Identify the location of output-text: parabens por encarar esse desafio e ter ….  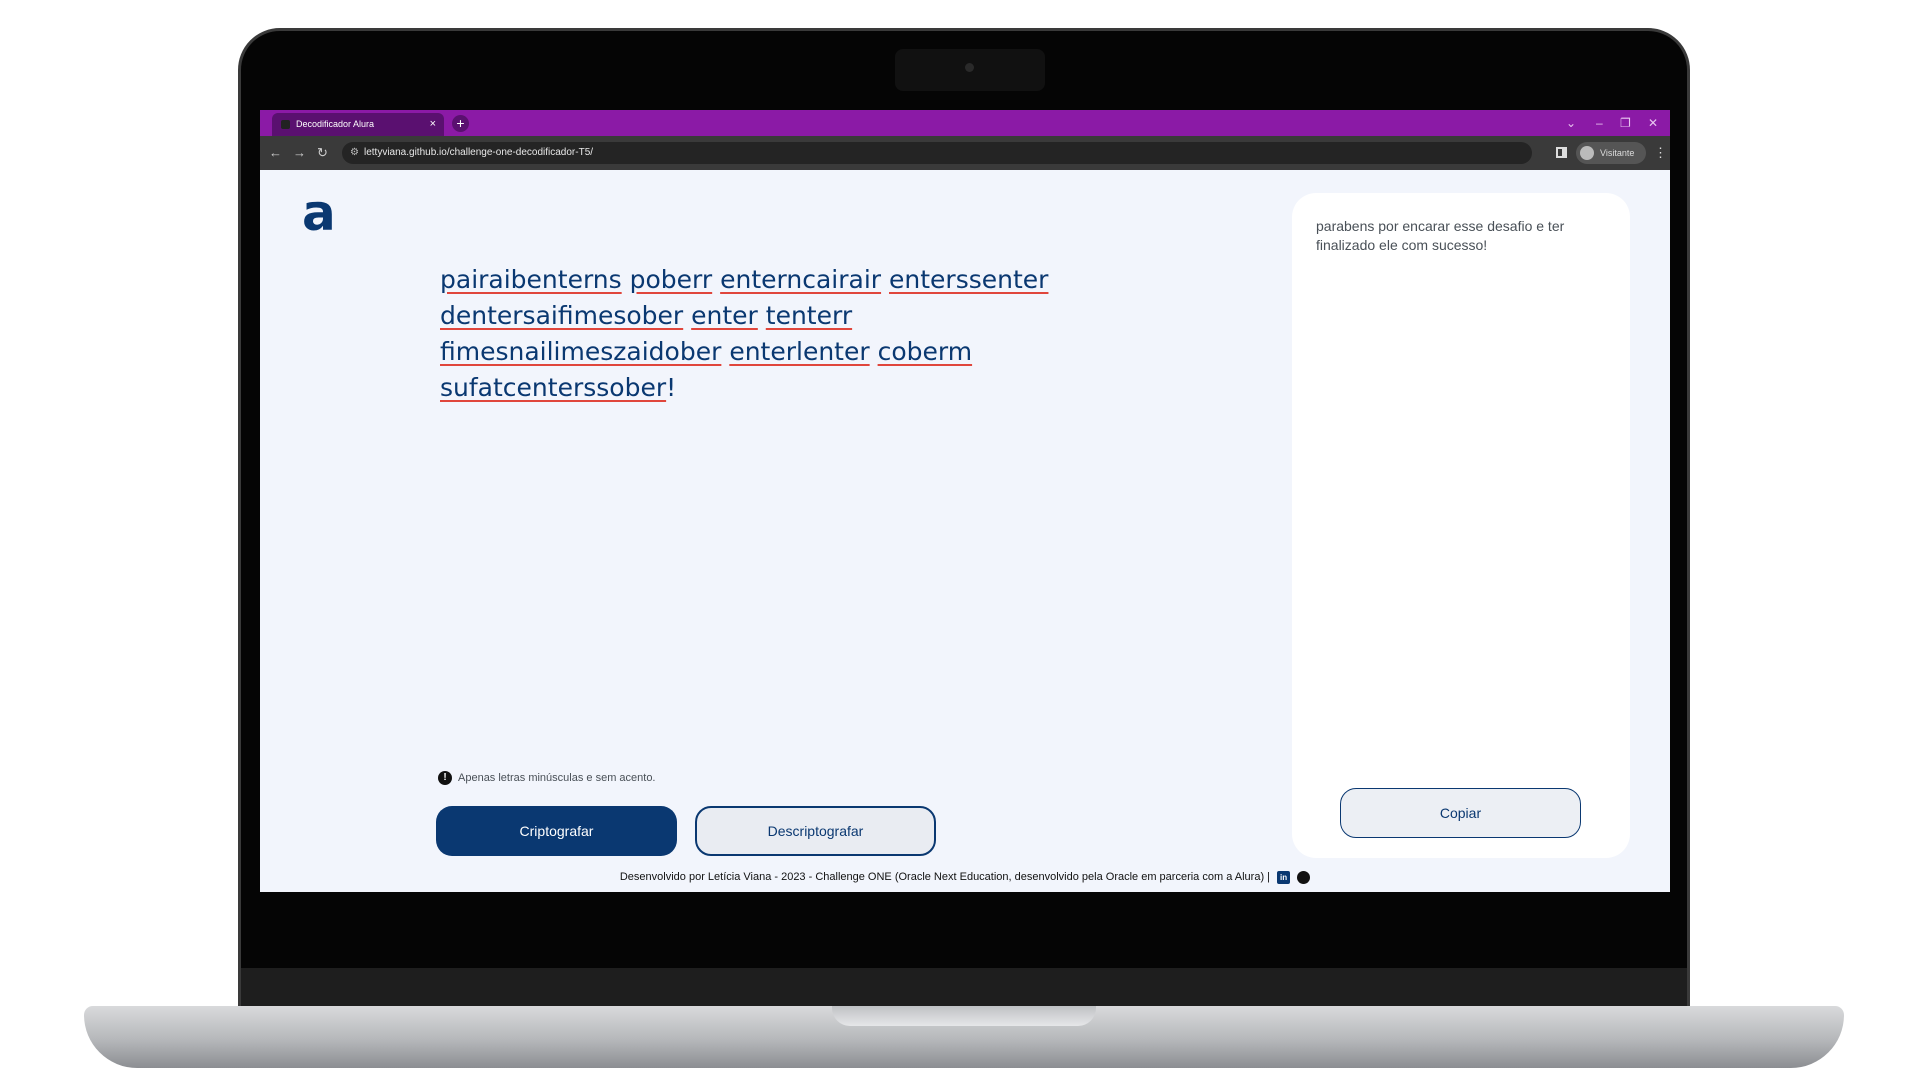
(1440, 235).